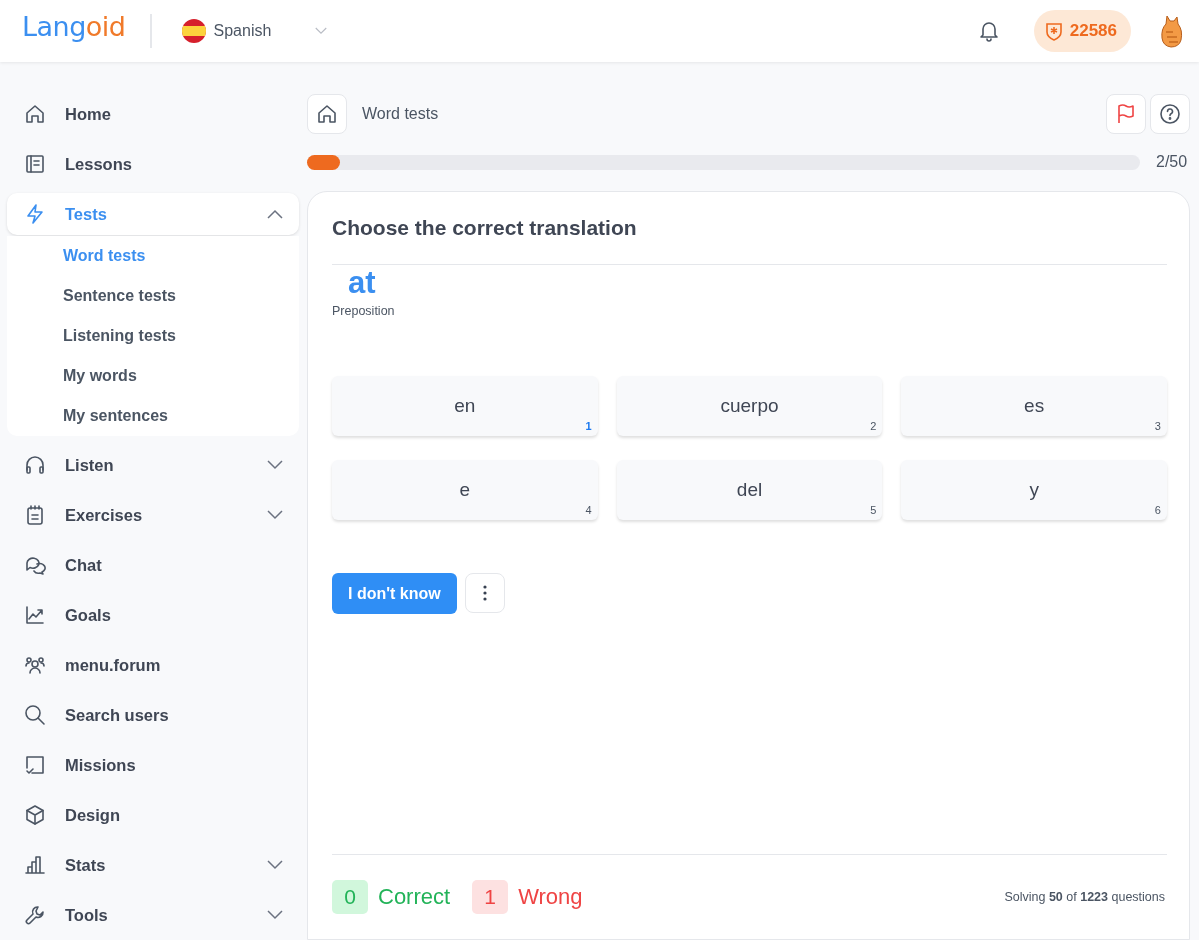 Image resolution: width=1199 pixels, height=940 pixels. What do you see at coordinates (35, 715) in the screenshot?
I see `search-icon` at bounding box center [35, 715].